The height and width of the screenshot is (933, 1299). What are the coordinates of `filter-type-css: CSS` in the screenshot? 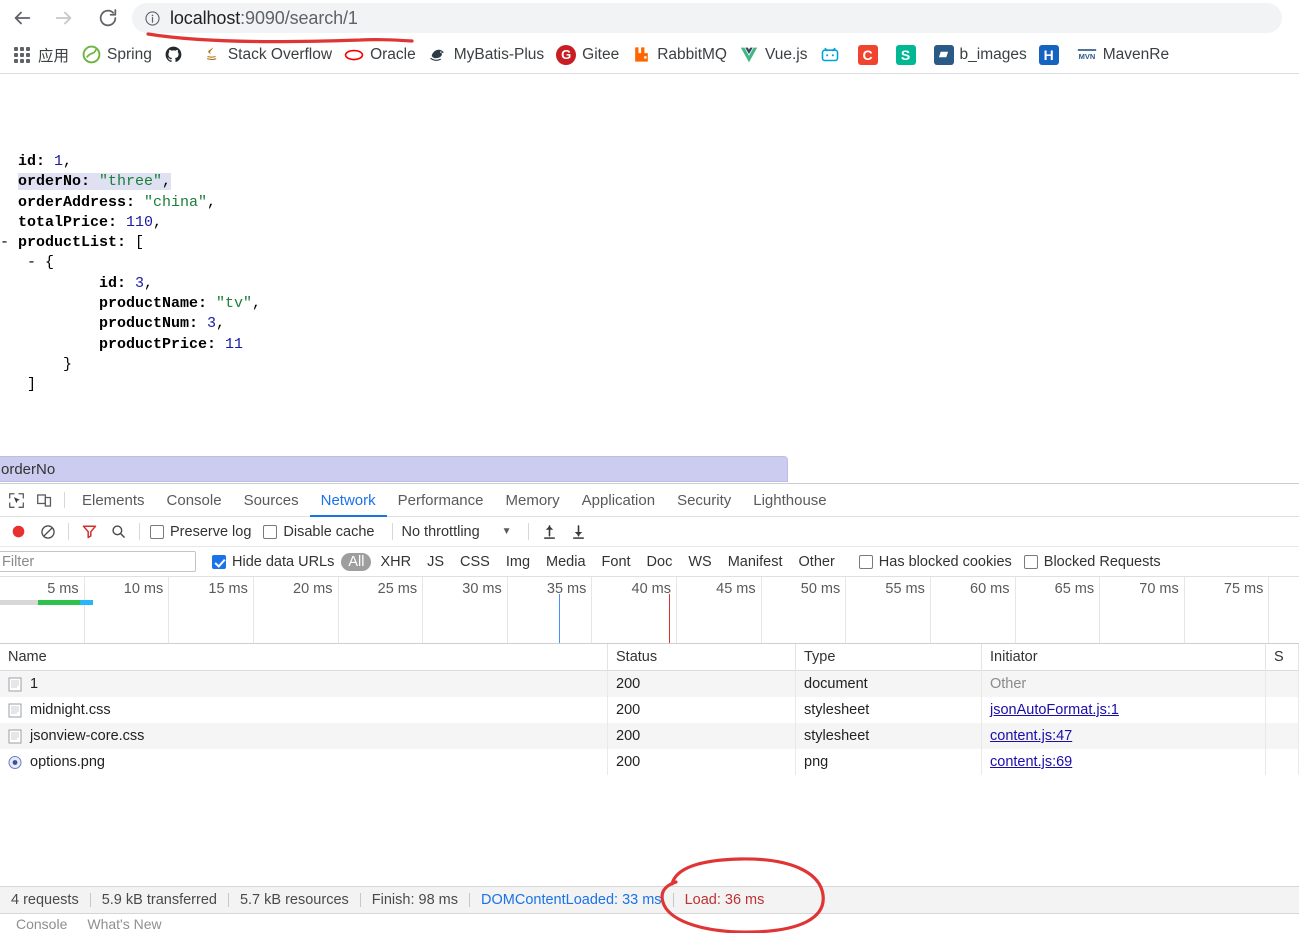 It's located at (475, 562).